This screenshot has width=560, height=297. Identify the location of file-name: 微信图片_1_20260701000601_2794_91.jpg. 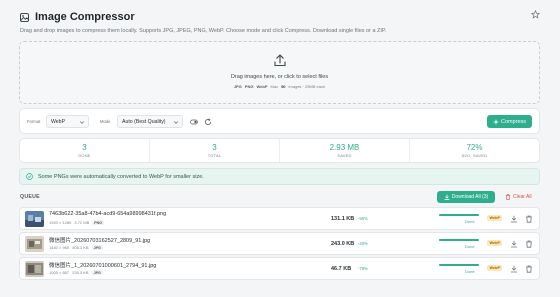
(103, 266).